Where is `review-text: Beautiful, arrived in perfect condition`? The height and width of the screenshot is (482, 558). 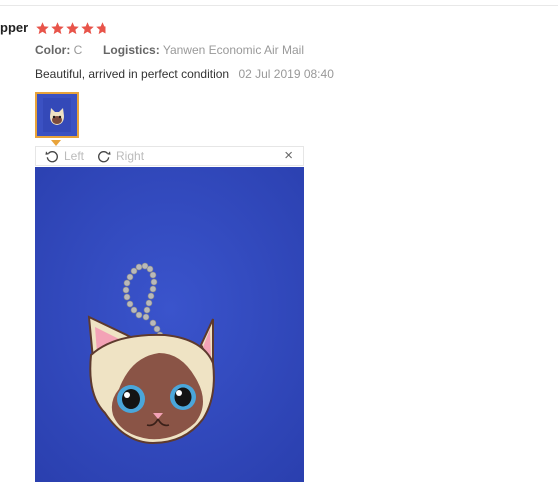 review-text: Beautiful, arrived in perfect condition is located at coordinates (132, 74).